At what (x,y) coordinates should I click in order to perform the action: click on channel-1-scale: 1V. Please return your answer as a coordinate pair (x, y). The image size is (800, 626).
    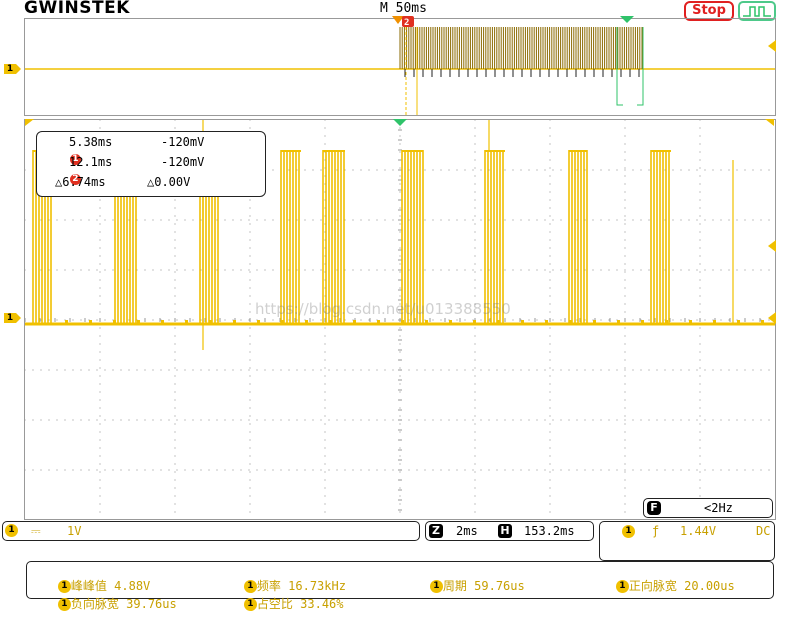
    Looking at the image, I should click on (74, 531).